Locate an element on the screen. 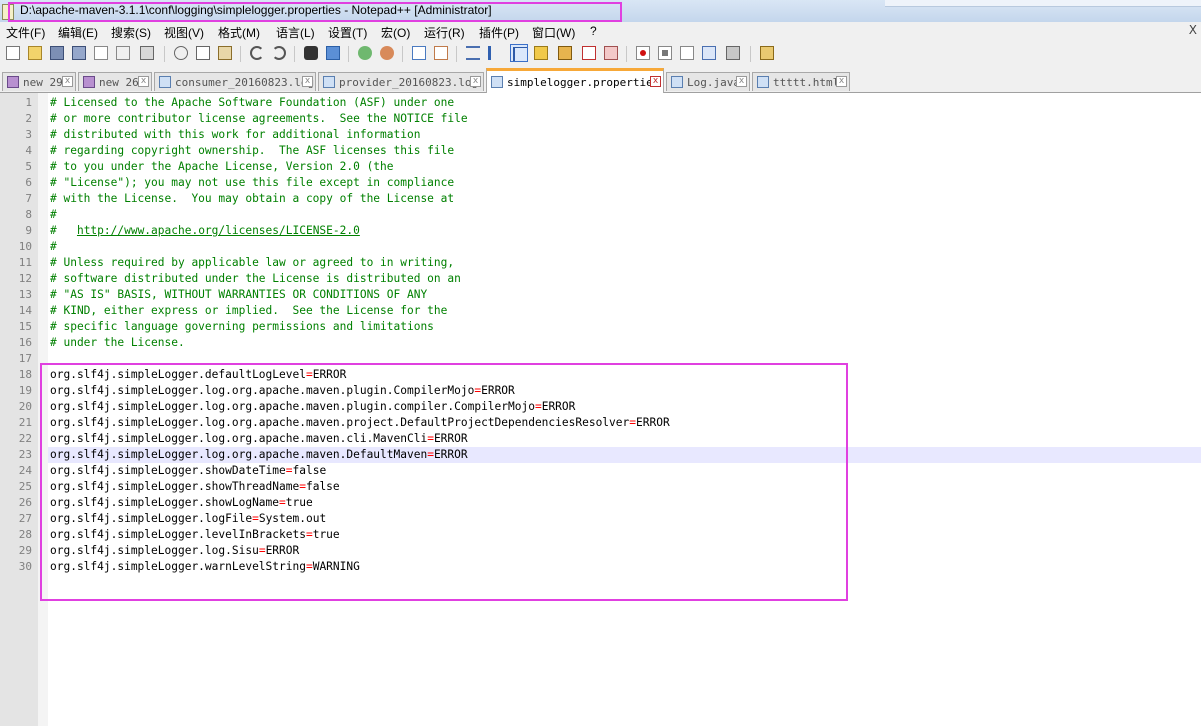  paste-icon is located at coordinates (225, 53).